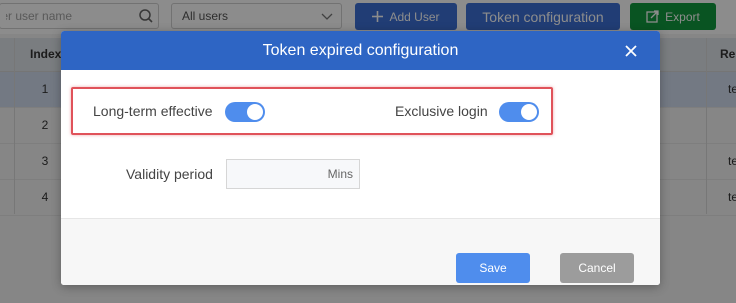  What do you see at coordinates (597, 268) in the screenshot?
I see `cancel-button: Cancel` at bounding box center [597, 268].